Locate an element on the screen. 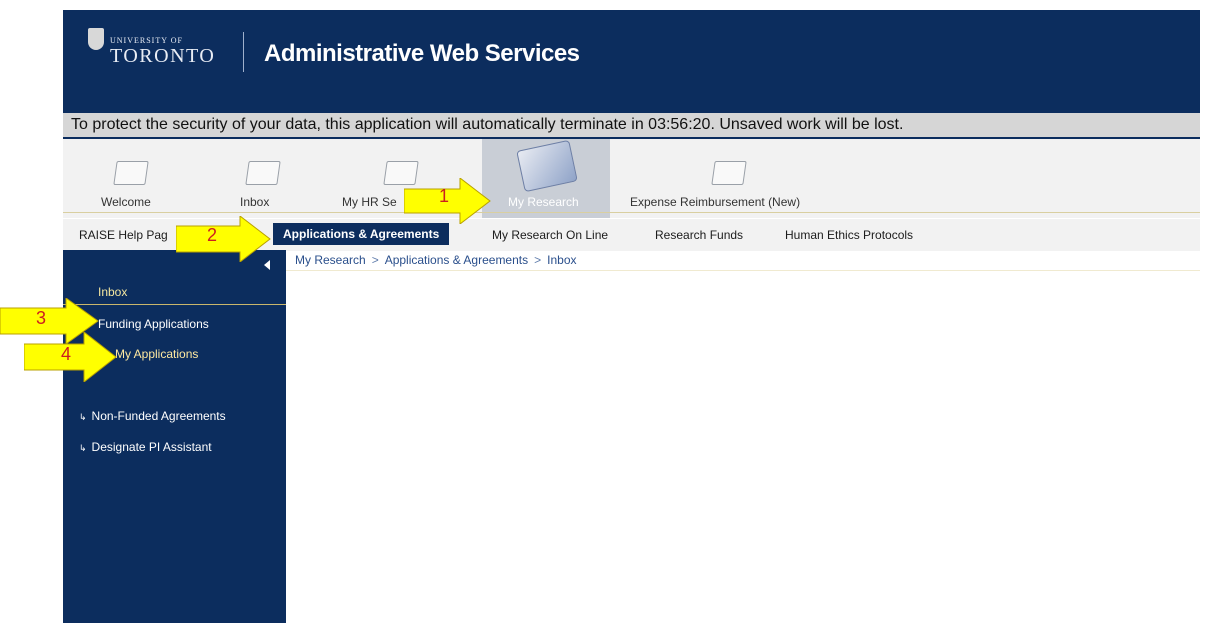 This screenshot has width=1212, height=623. sidebar-item-label: Non-Funded Agreements is located at coordinates (158, 416).